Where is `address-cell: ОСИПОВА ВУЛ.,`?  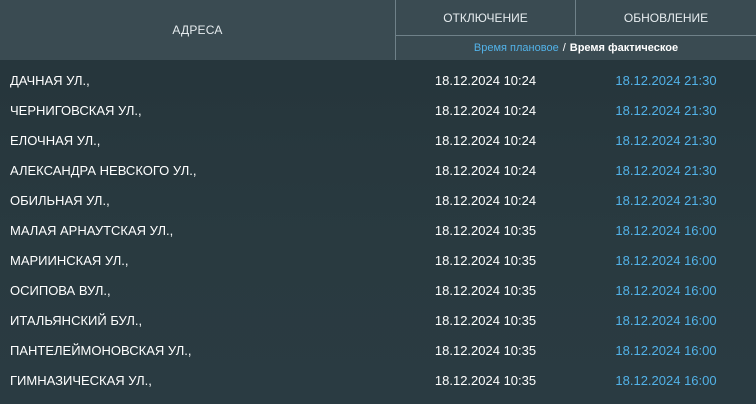
address-cell: ОСИПОВА ВУЛ., is located at coordinates (60, 290).